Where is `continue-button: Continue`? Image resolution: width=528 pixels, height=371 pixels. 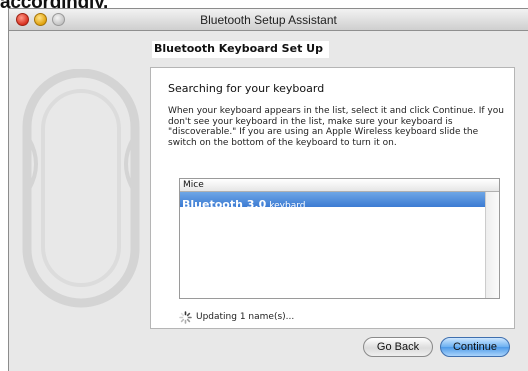 continue-button: Continue is located at coordinates (475, 347).